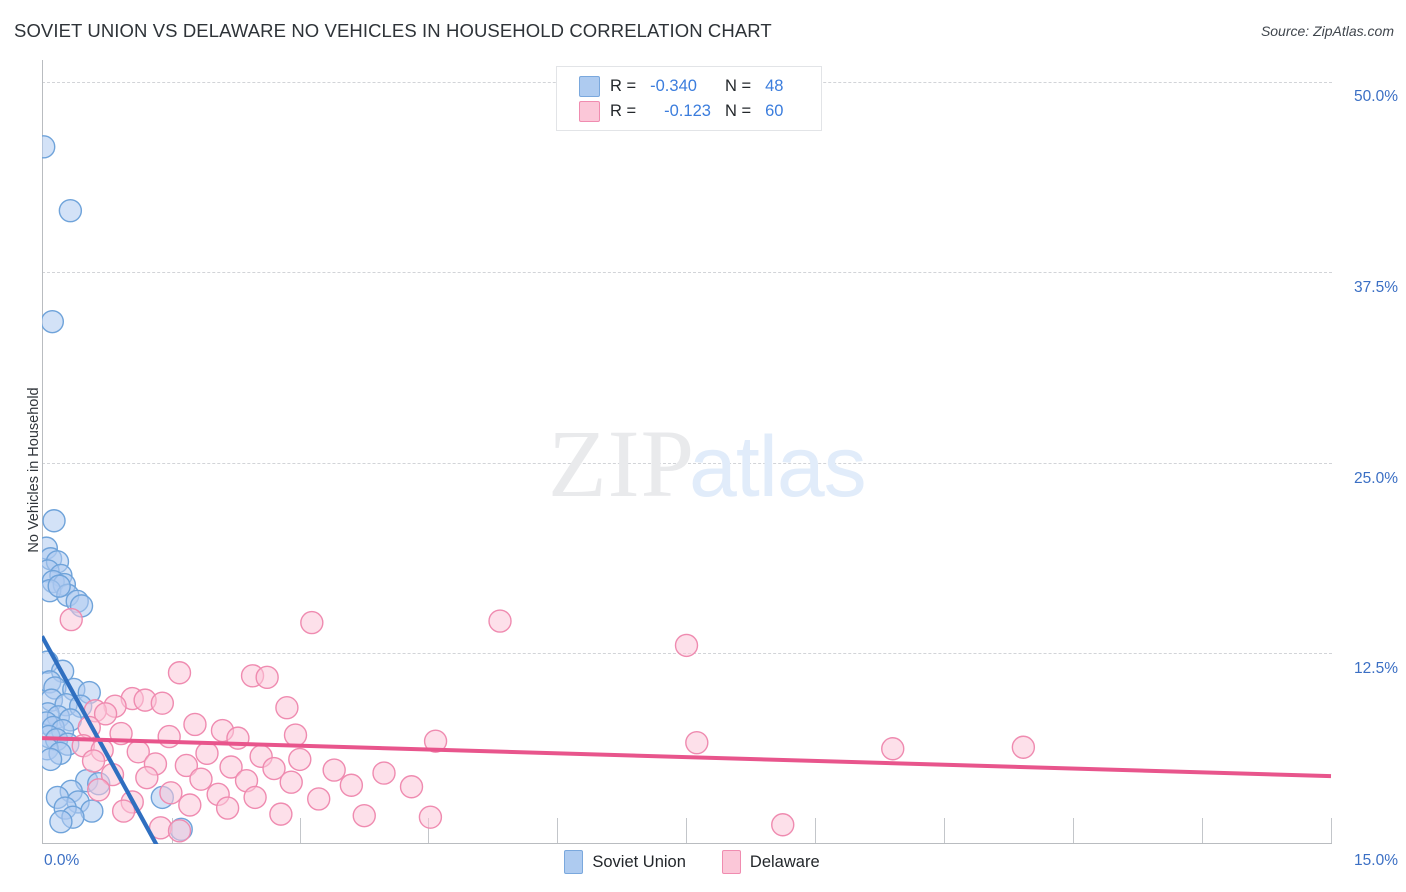 The height and width of the screenshot is (892, 1406). Describe the element at coordinates (738, 111) in the screenshot. I see `n-label-2: N =` at that location.